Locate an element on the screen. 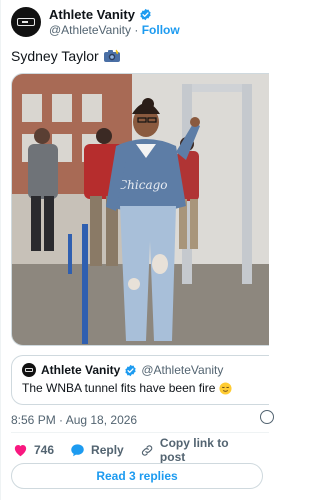  post-text-content: Sydney Taylor is located at coordinates (55, 56).